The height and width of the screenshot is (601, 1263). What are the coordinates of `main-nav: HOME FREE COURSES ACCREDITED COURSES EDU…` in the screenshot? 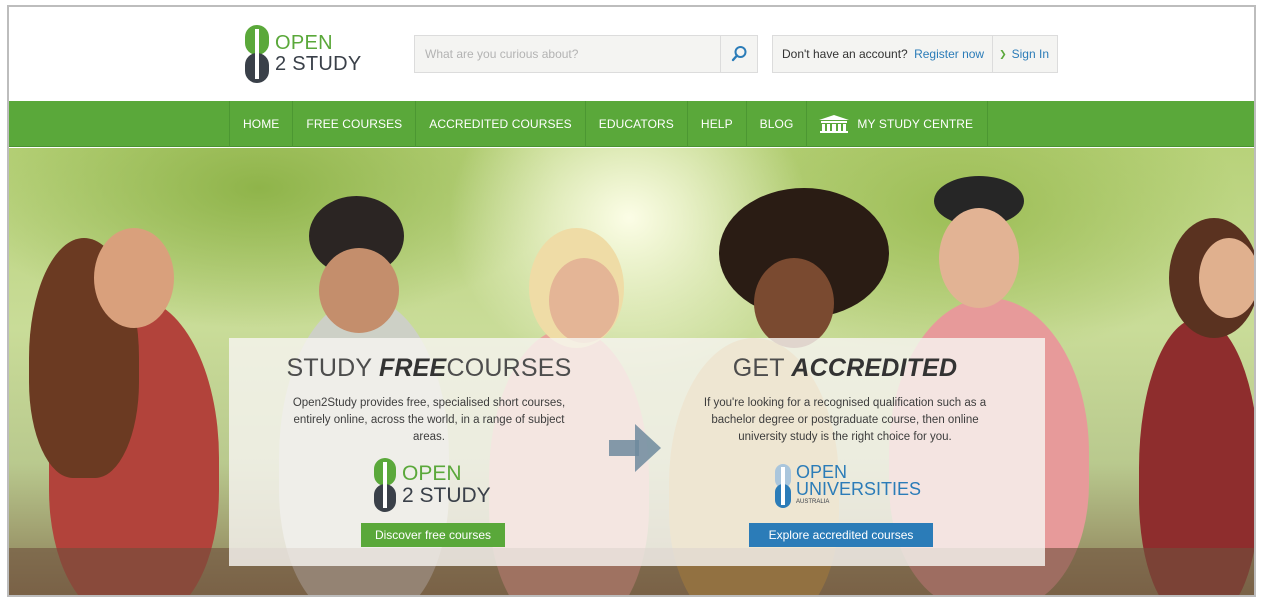 It's located at (631, 124).